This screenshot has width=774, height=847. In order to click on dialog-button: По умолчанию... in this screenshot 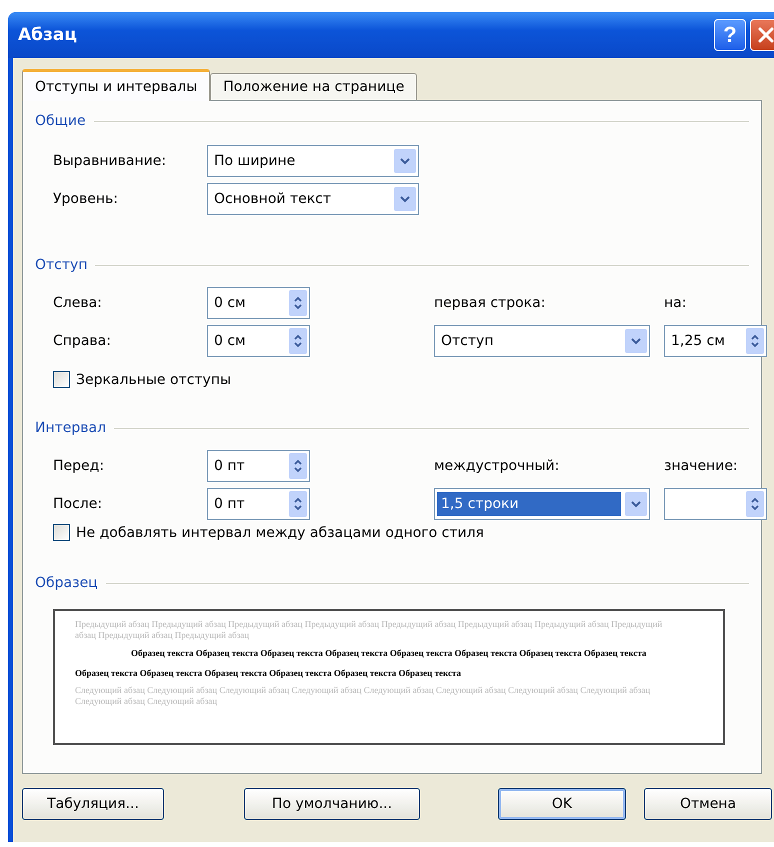, I will do `click(332, 804)`.